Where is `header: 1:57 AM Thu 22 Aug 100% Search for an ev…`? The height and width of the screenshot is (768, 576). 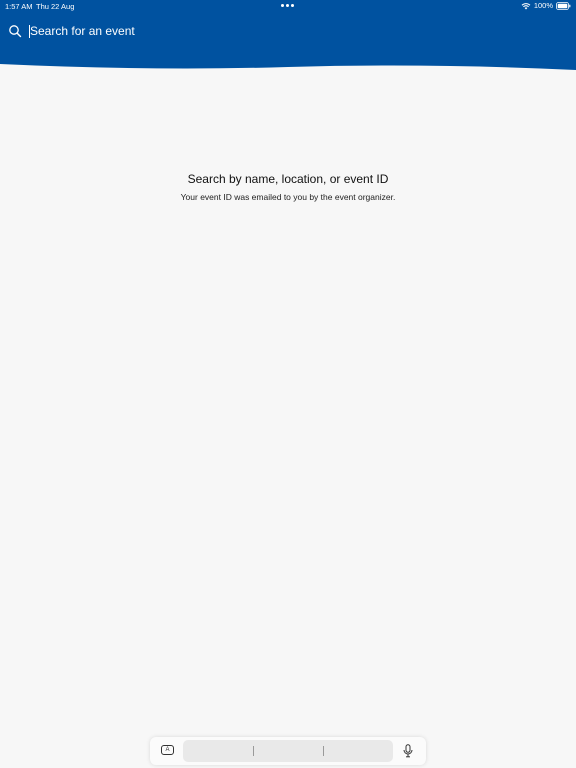 header: 1:57 AM Thu 22 Aug 100% Search for an ev… is located at coordinates (288, 40).